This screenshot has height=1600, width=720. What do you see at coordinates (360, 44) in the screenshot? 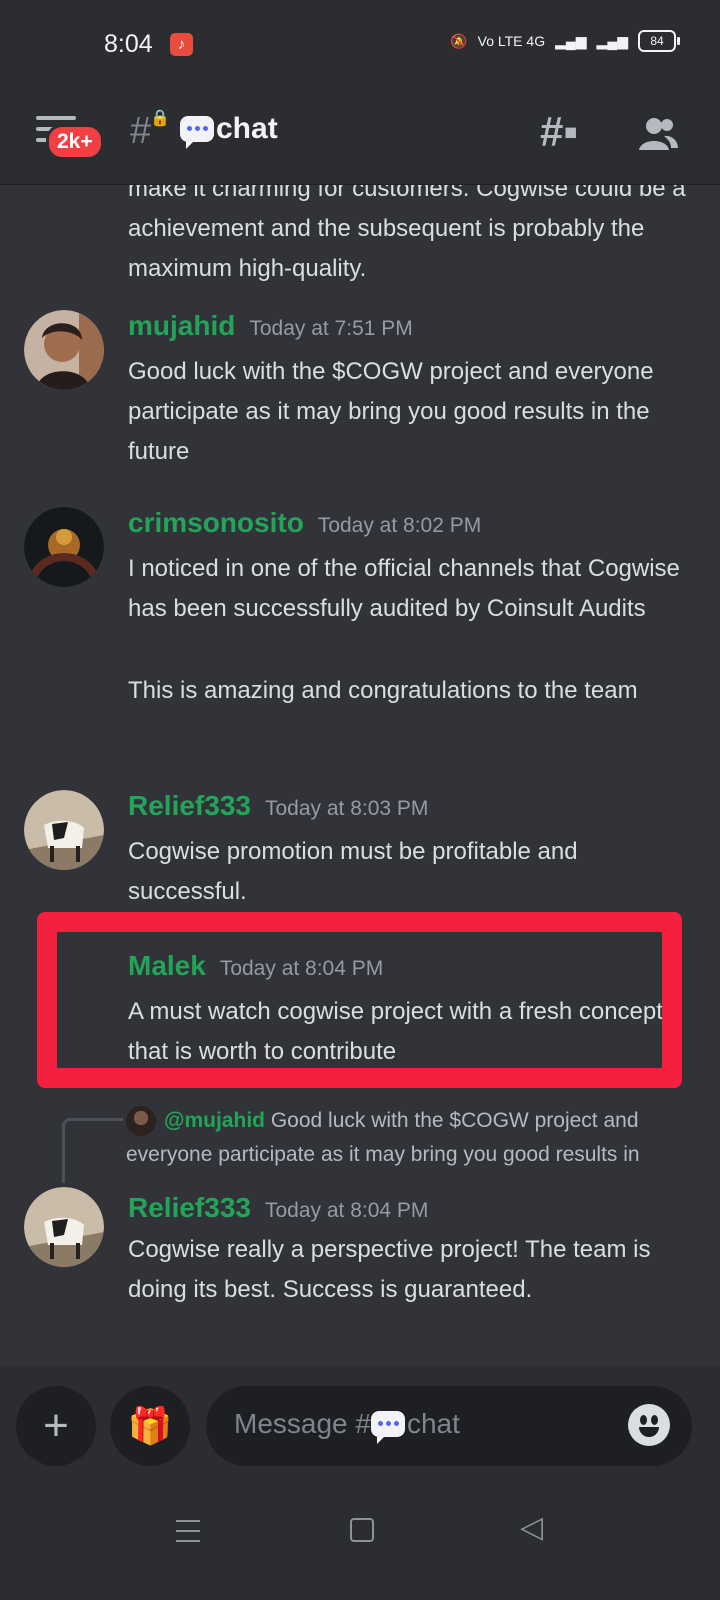
I see `status-bar: 8:04 ♪ 🔕 Vo LTE 4G ▂▄▆ ▂▄▆ 84` at bounding box center [360, 44].